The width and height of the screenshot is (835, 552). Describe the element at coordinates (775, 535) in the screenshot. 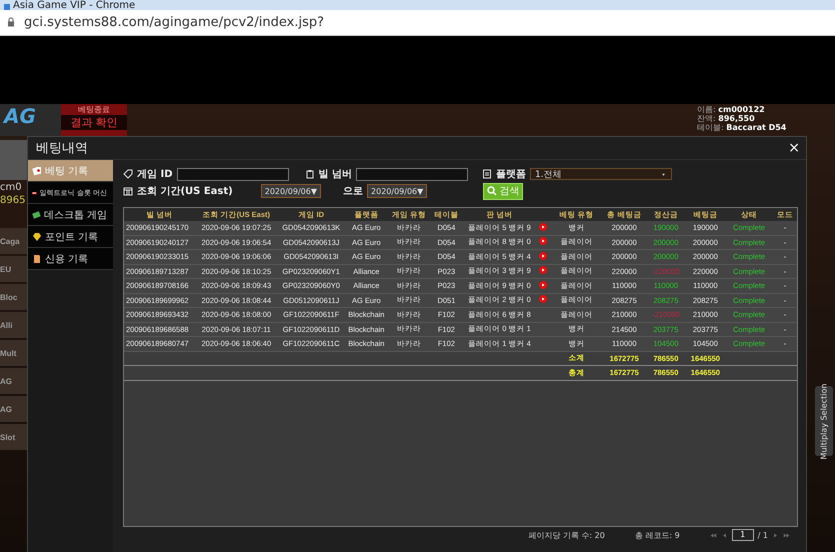

I see `next-page-icon` at that location.